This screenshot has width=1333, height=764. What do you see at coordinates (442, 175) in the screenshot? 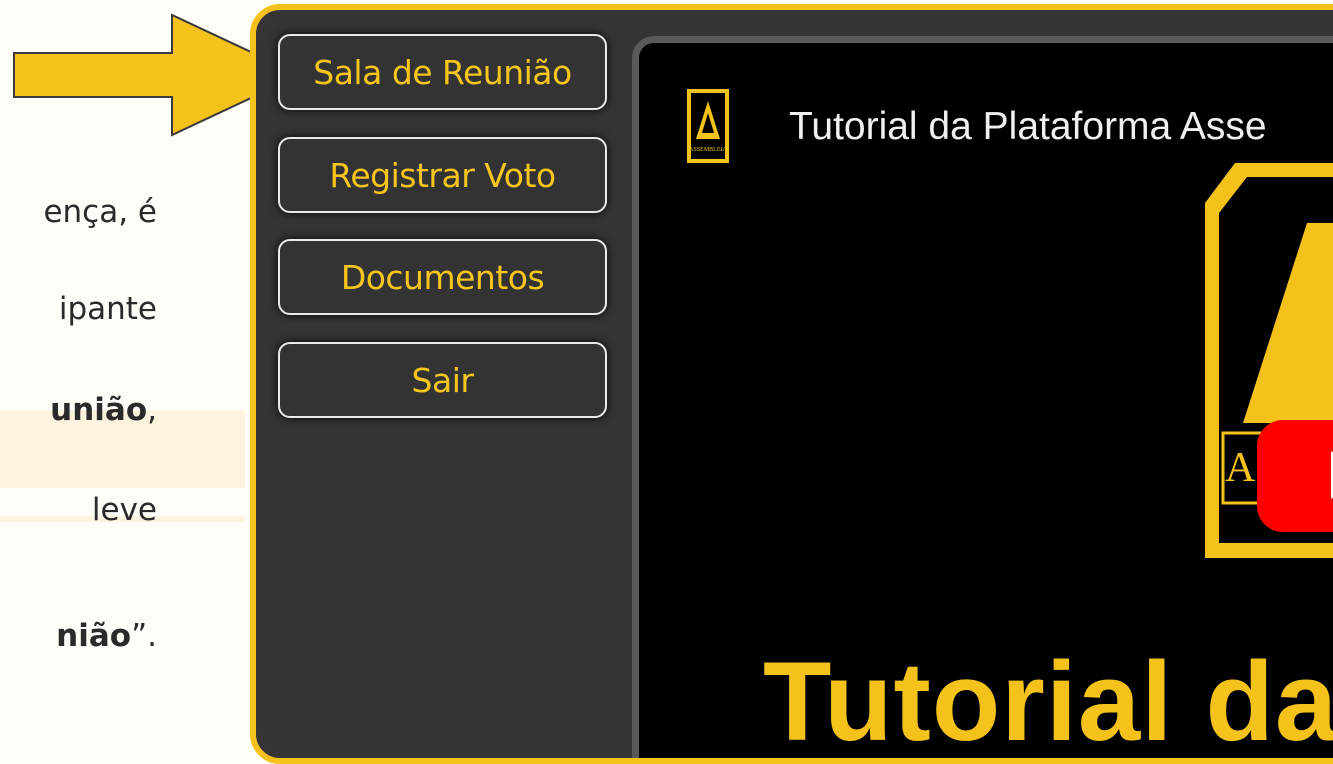
I see `registrar-voto-button: Registrar Voto` at bounding box center [442, 175].